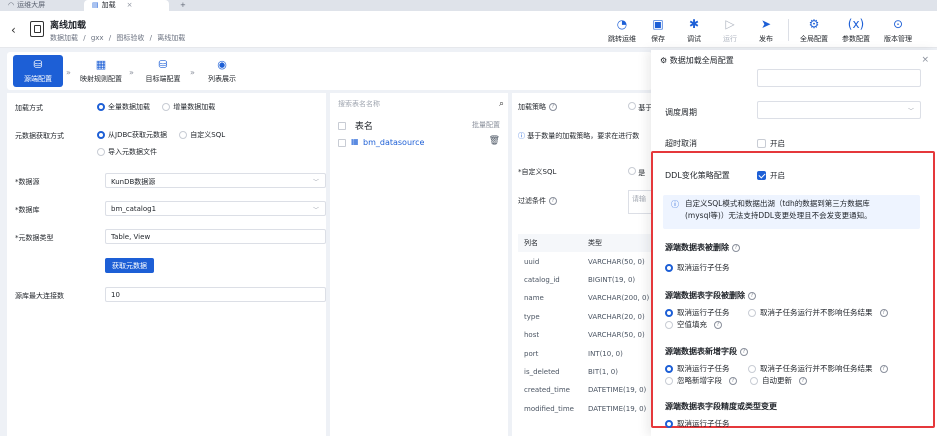 The width and height of the screenshot is (937, 436). Describe the element at coordinates (494, 141) in the screenshot. I see `trash-icon: 🗑` at that location.